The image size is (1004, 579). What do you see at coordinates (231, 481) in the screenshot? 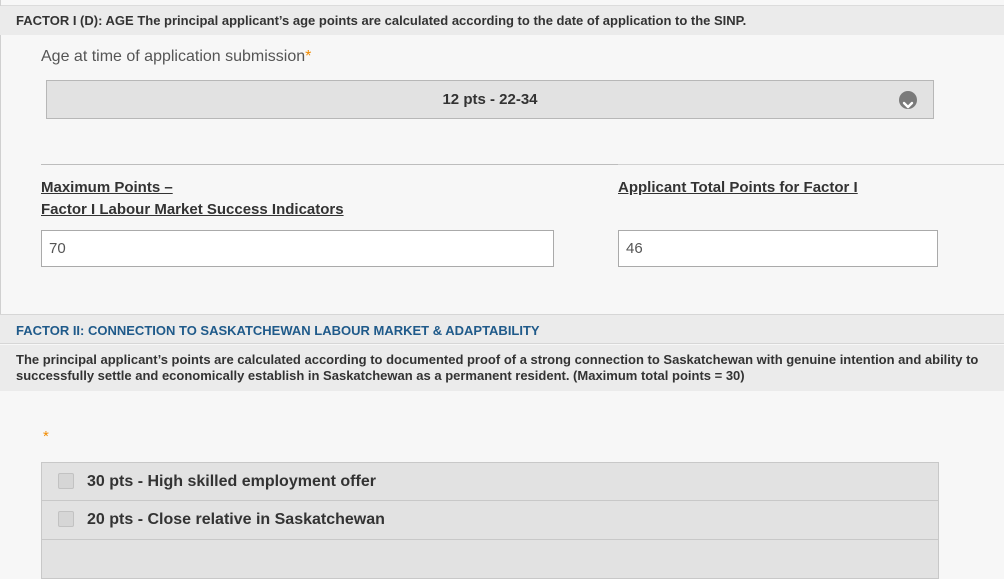
I see `option-label: 30 pts - High skilled employment offer` at bounding box center [231, 481].